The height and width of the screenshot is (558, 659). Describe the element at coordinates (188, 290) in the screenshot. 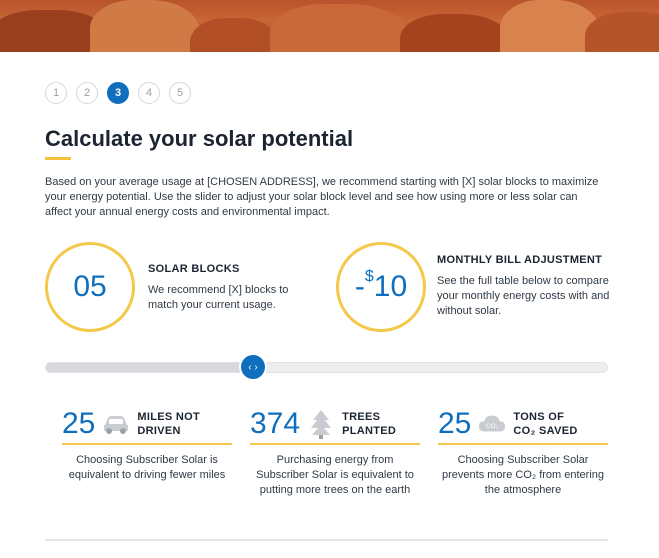

I see `solar-blocks-body-1: We recommend` at that location.